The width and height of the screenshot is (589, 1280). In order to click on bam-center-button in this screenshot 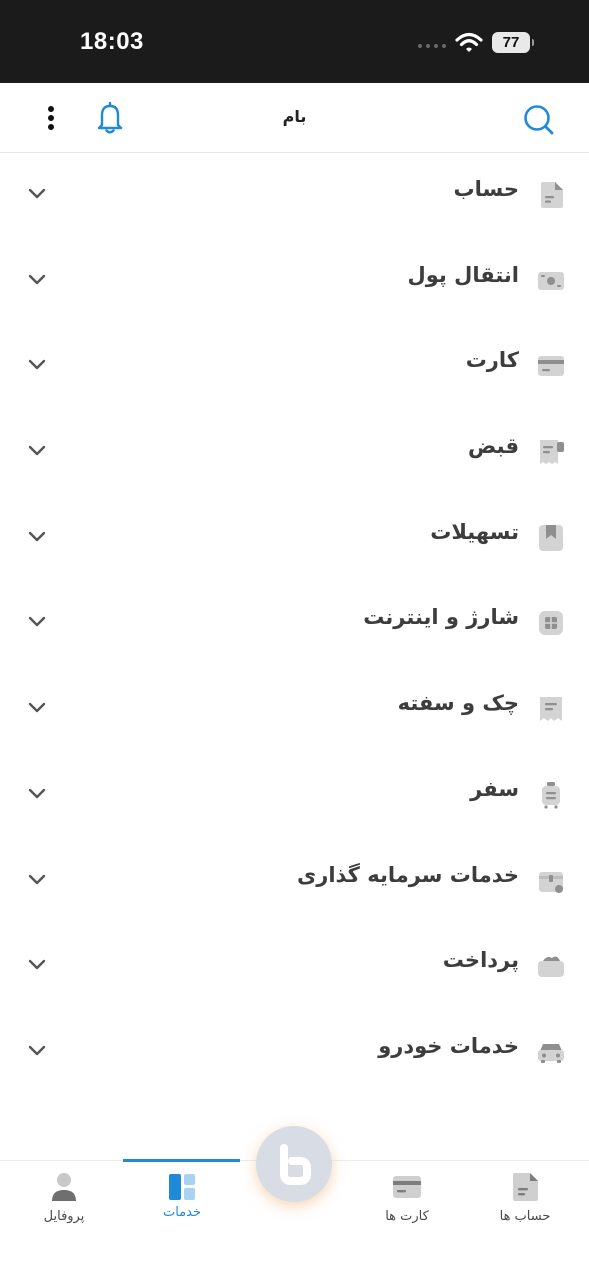, I will do `click(294, 1164)`.